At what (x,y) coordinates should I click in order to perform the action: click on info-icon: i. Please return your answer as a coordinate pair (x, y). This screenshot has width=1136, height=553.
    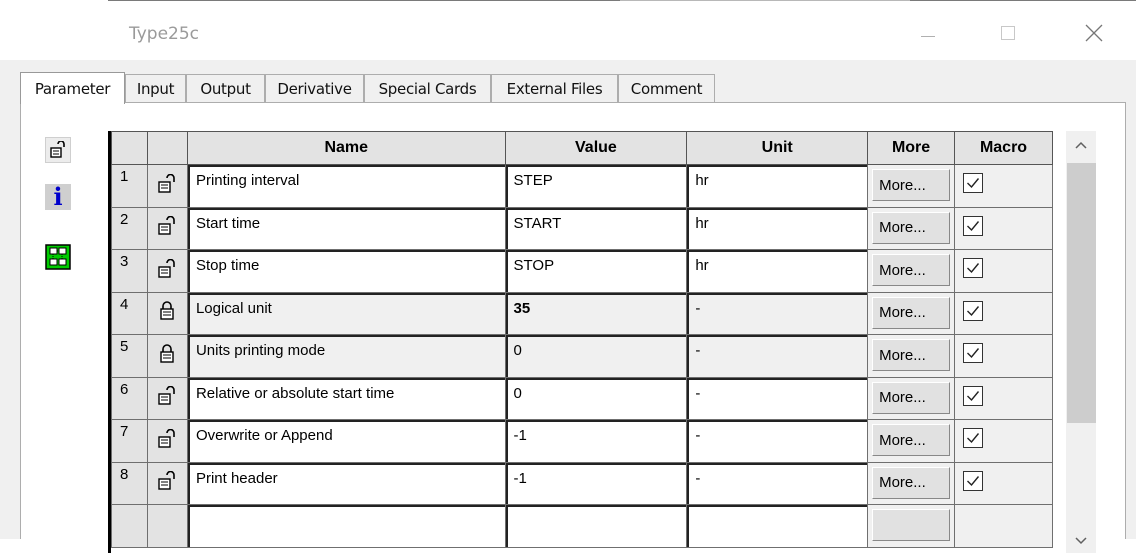
    Looking at the image, I should click on (58, 196).